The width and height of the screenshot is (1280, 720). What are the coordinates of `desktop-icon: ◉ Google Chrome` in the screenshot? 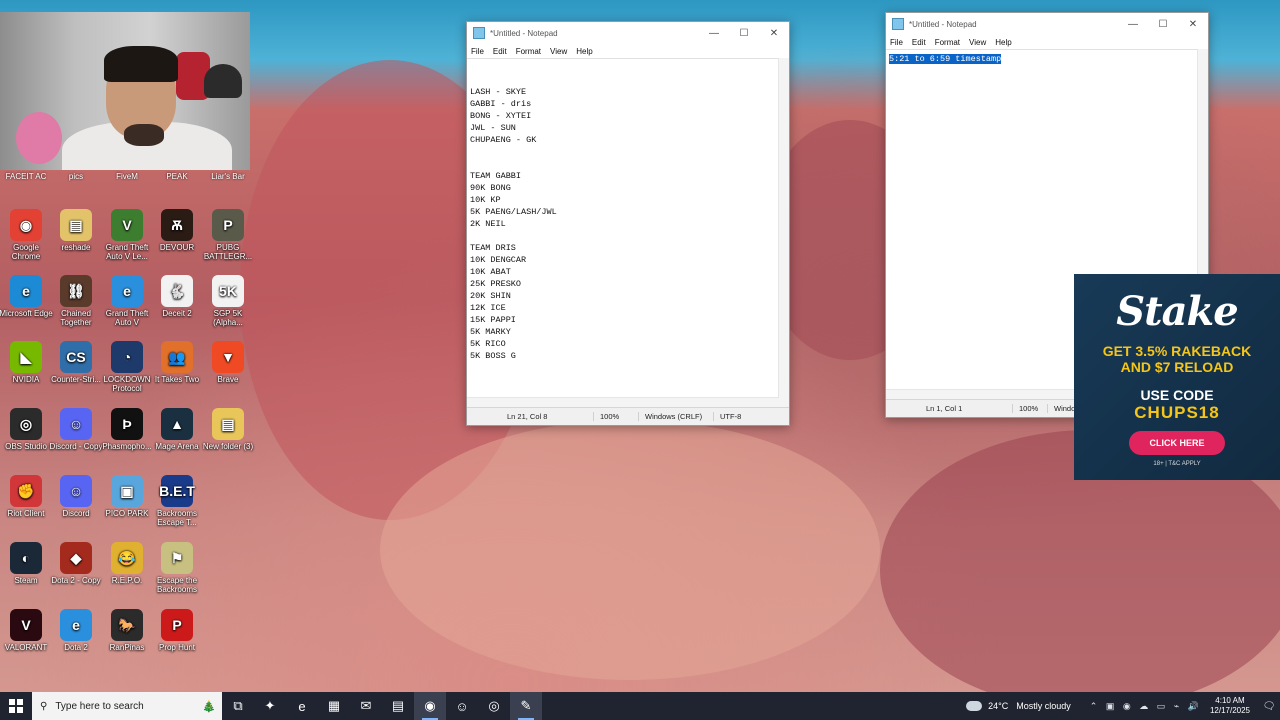 It's located at (27, 235).